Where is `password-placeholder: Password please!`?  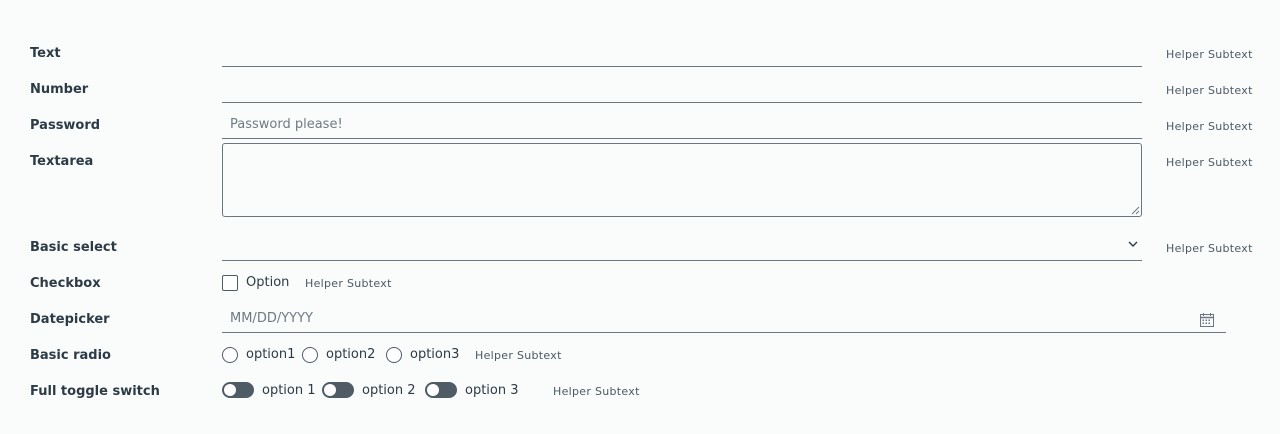 password-placeholder: Password please! is located at coordinates (286, 124).